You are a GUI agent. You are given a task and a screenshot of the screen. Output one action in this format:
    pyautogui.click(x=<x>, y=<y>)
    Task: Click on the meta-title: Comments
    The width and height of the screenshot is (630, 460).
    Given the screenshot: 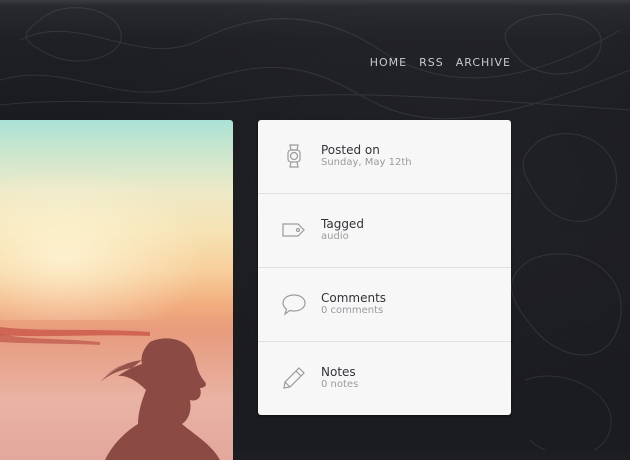 What is the action you would take?
    pyautogui.click(x=354, y=298)
    